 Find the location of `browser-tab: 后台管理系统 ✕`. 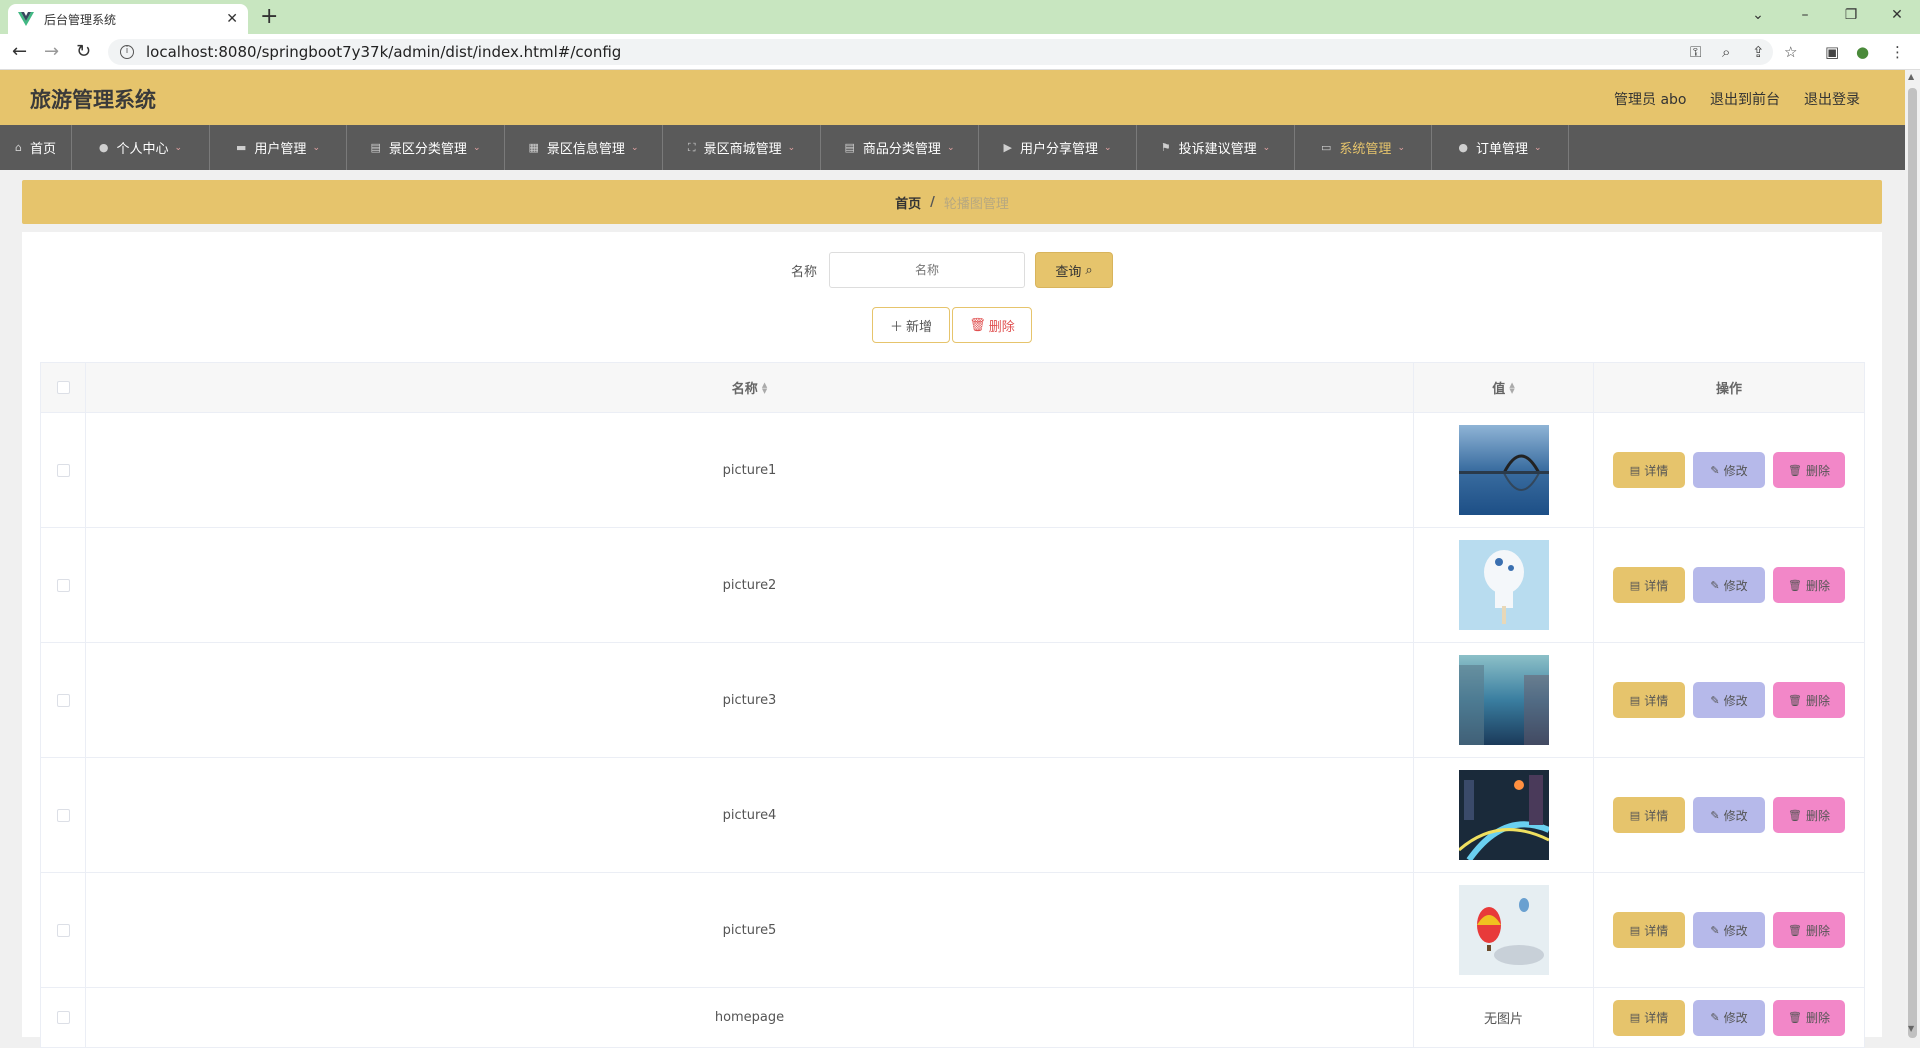

browser-tab: 后台管理系统 ✕ is located at coordinates (128, 19).